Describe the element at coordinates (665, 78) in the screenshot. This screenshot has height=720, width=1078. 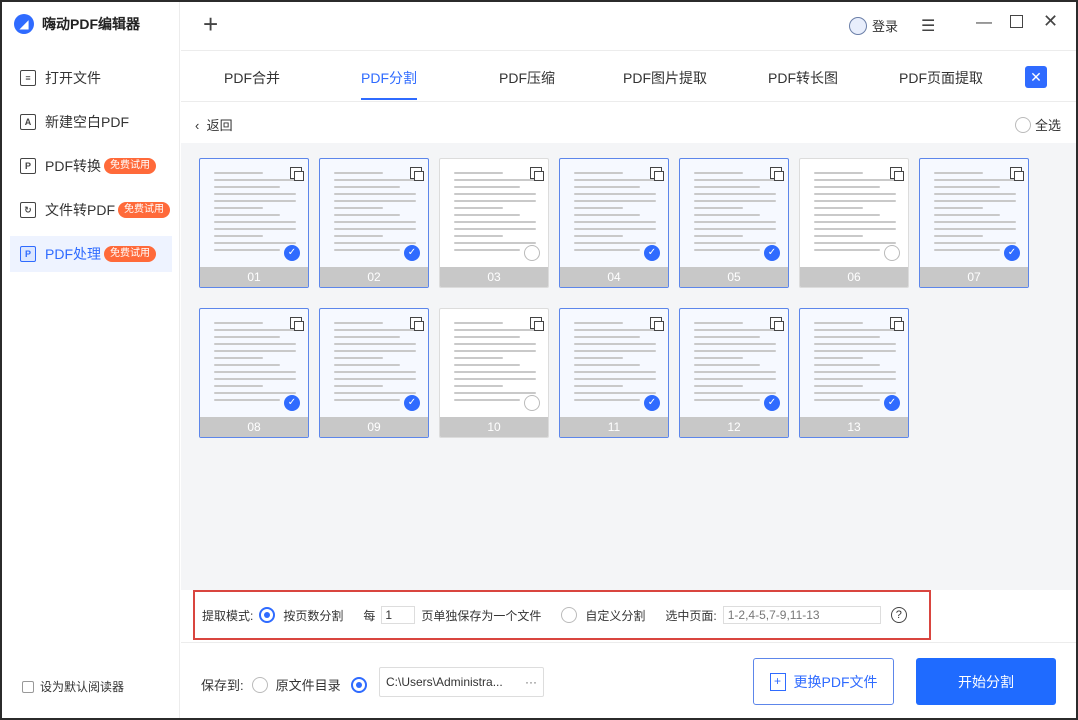
I see `tab-pdf-image-extract: PDF图片提取` at that location.